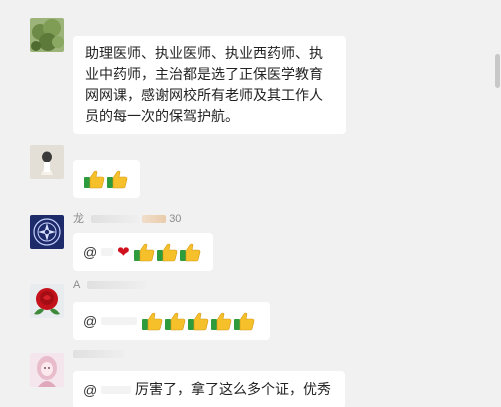 The width and height of the screenshot is (501, 407). I want to click on message-bubble: @, so click(171, 321).